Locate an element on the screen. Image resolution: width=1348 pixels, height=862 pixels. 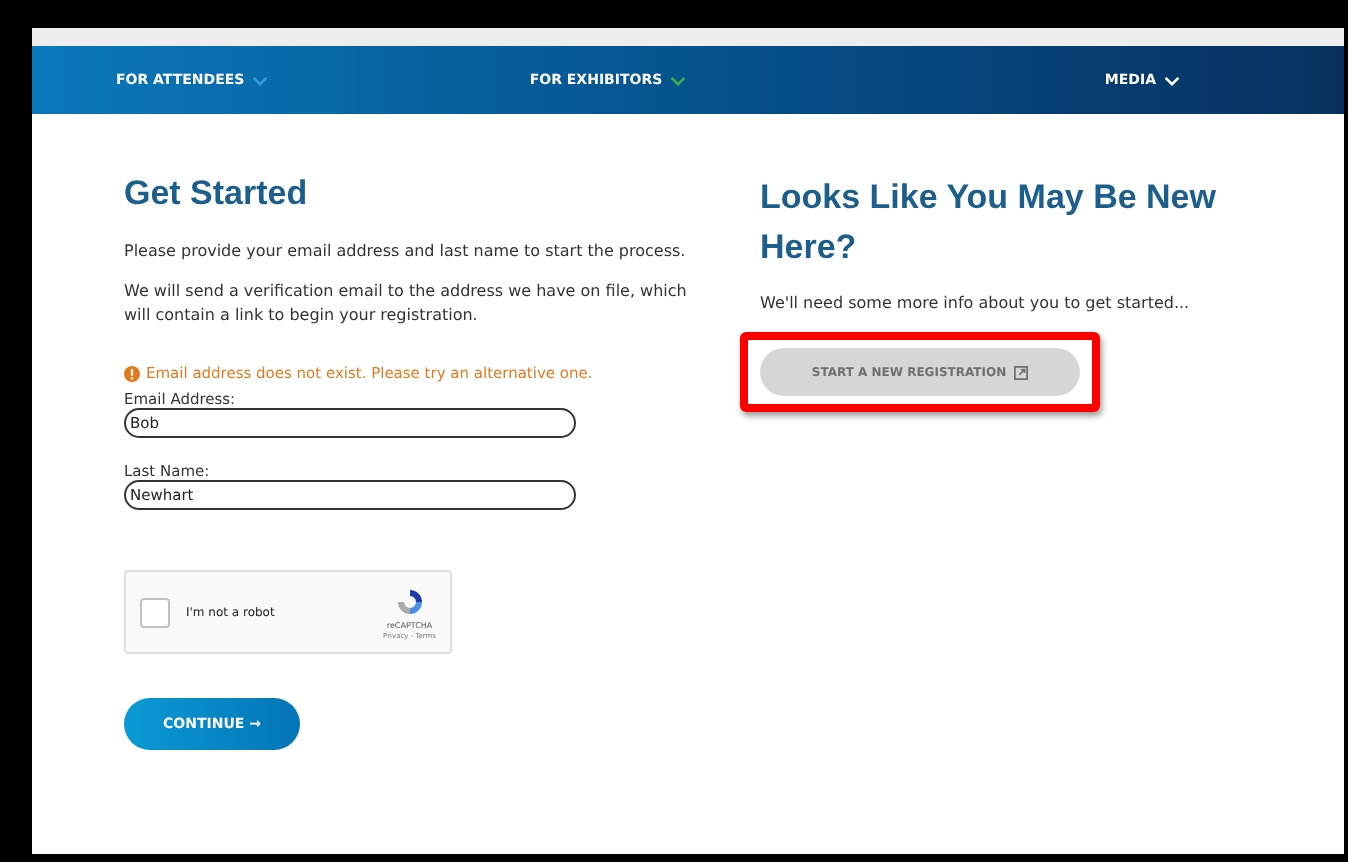
page-heading: Looks Like You May Be New Here? is located at coordinates (989, 223).